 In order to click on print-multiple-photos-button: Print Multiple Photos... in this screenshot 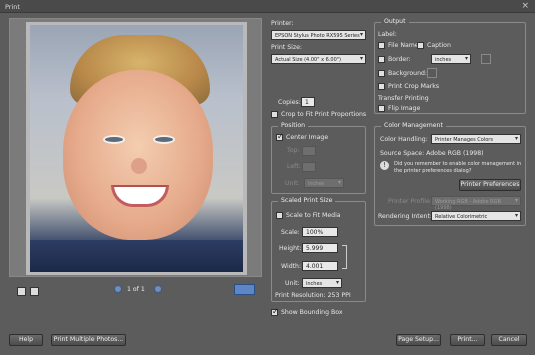, I will do `click(88, 340)`.